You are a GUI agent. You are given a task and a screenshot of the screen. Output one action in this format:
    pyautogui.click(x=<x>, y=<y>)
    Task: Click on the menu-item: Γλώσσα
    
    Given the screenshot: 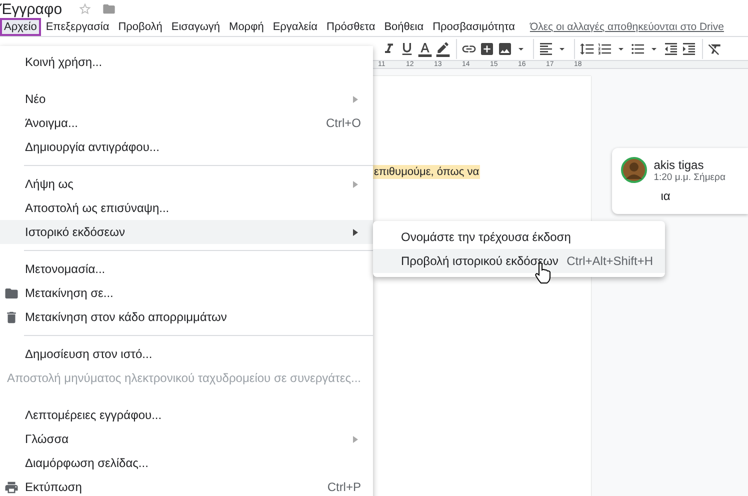 What is the action you would take?
    pyautogui.click(x=186, y=439)
    